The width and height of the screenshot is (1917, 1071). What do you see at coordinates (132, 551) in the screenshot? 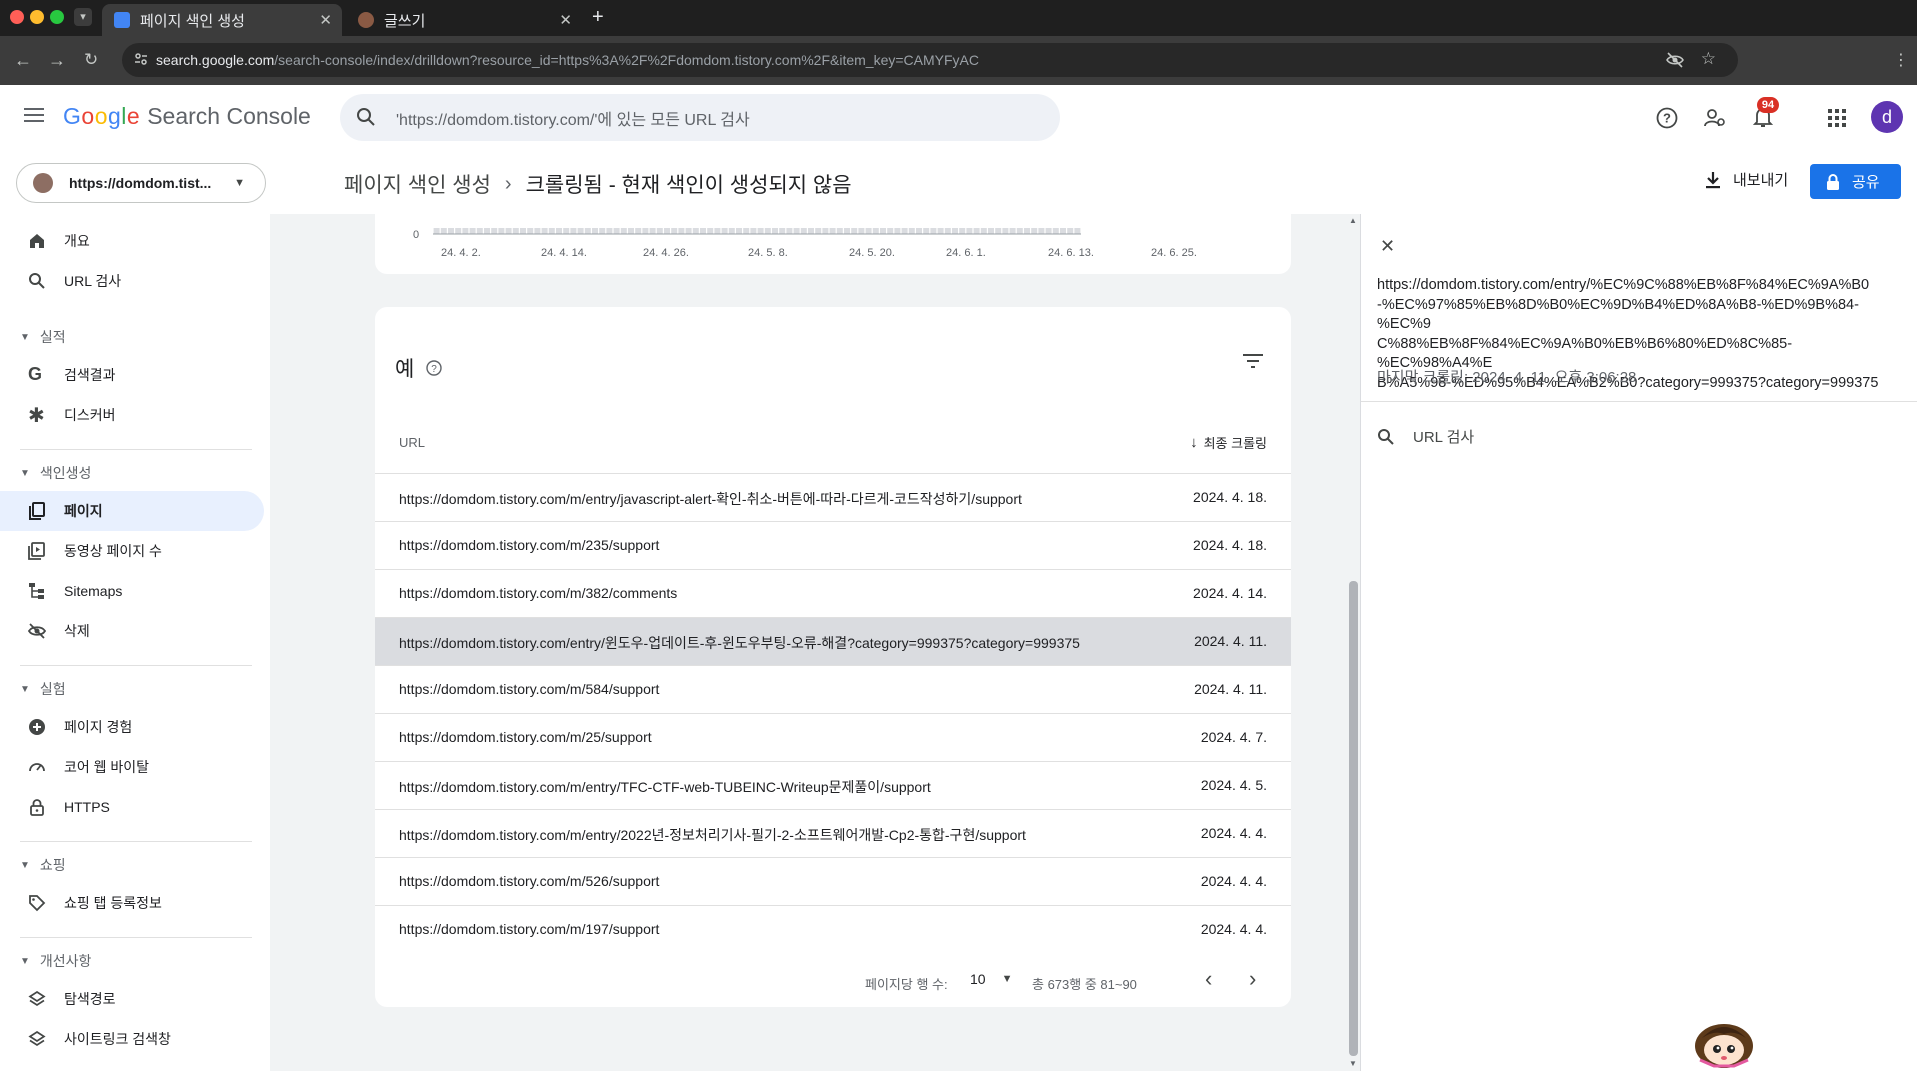
I see `sidebar-item-video-pages: 동영상 페이지 수` at bounding box center [132, 551].